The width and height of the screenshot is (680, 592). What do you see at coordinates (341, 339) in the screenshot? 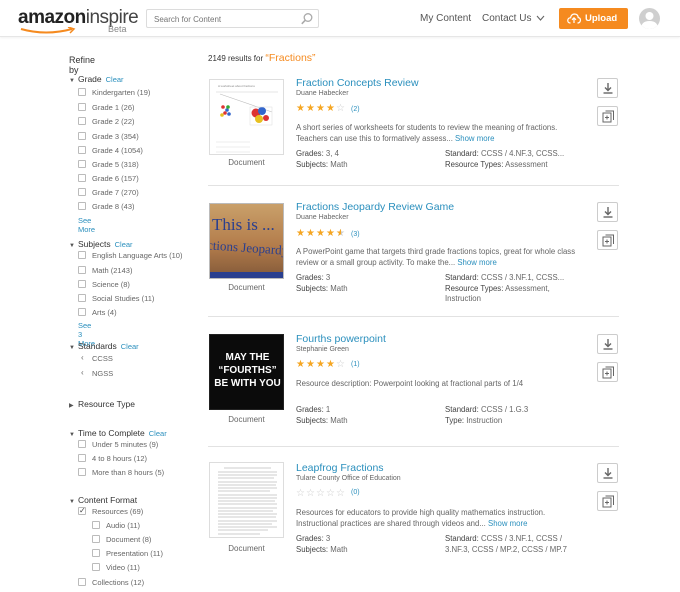
I see `result-title: Fourths powerpoint` at bounding box center [341, 339].